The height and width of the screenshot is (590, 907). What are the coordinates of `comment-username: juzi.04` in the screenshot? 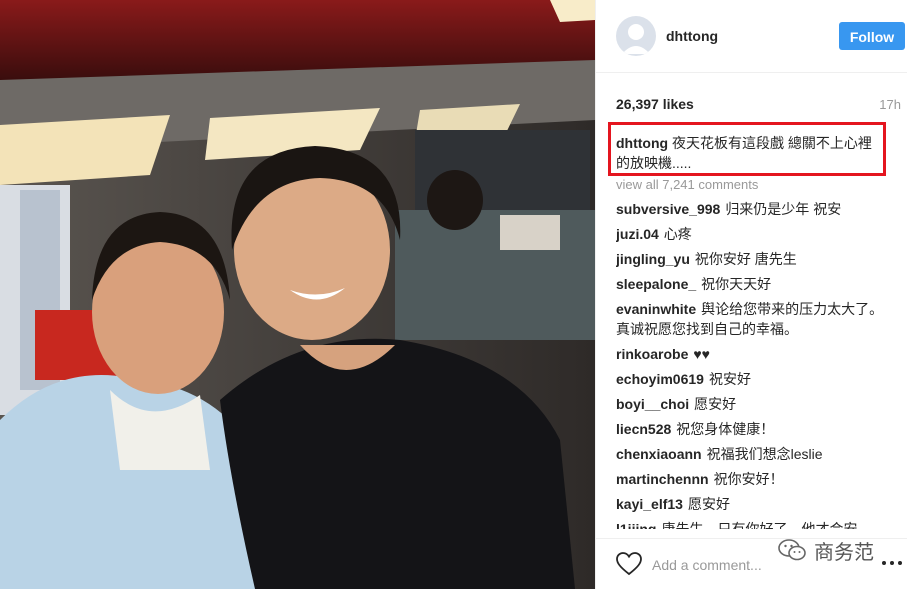 It's located at (637, 234).